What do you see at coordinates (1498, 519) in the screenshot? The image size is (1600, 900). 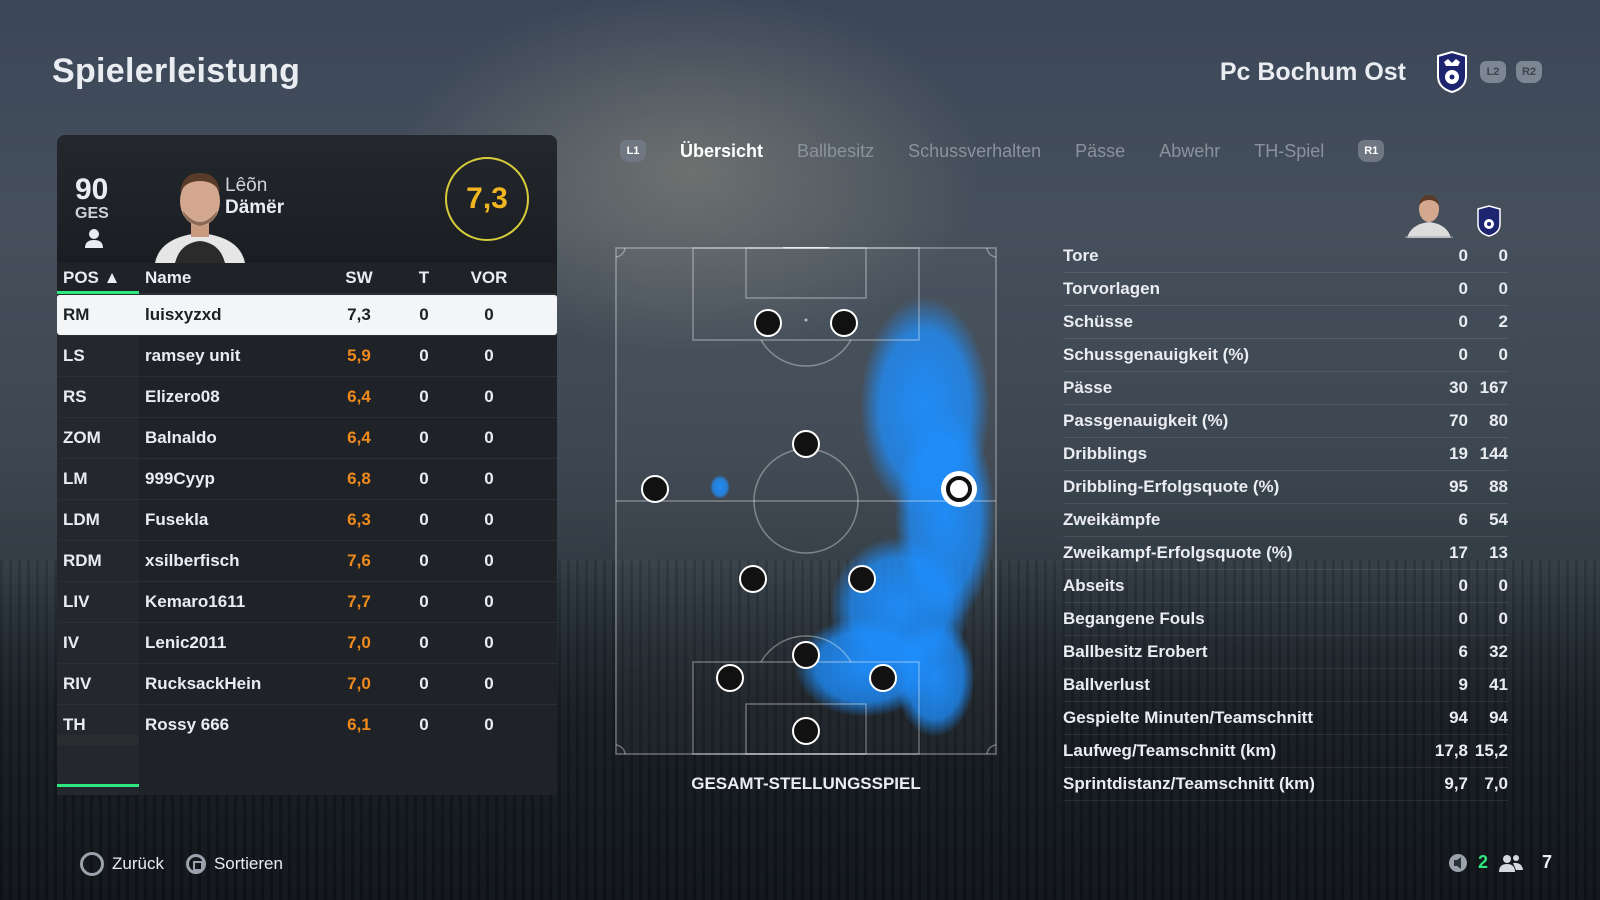 I see `stat-team-value: 54` at bounding box center [1498, 519].